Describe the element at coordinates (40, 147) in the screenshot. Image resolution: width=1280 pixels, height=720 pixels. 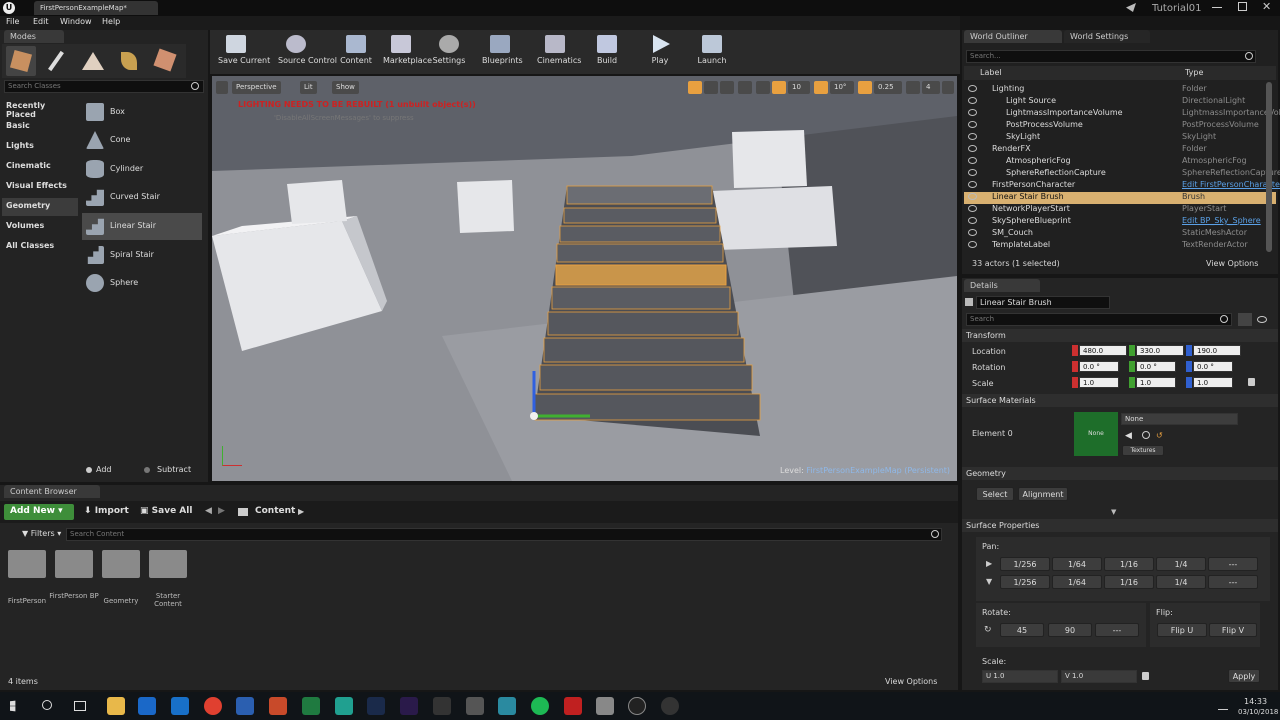
I see `category-lights: Lights` at that location.